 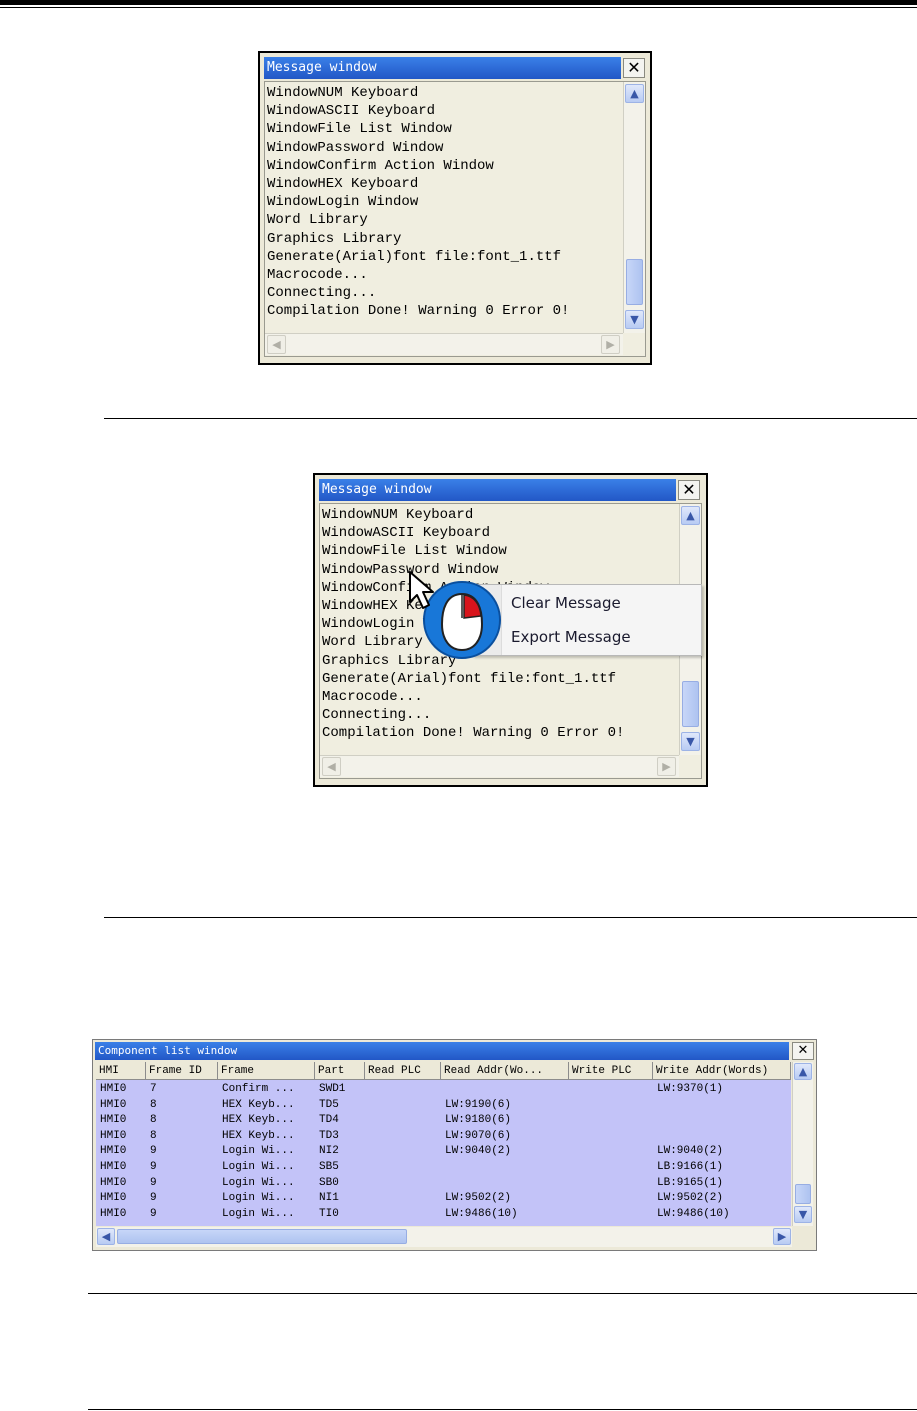 I want to click on column-header: Frame, so click(x=266, y=1071).